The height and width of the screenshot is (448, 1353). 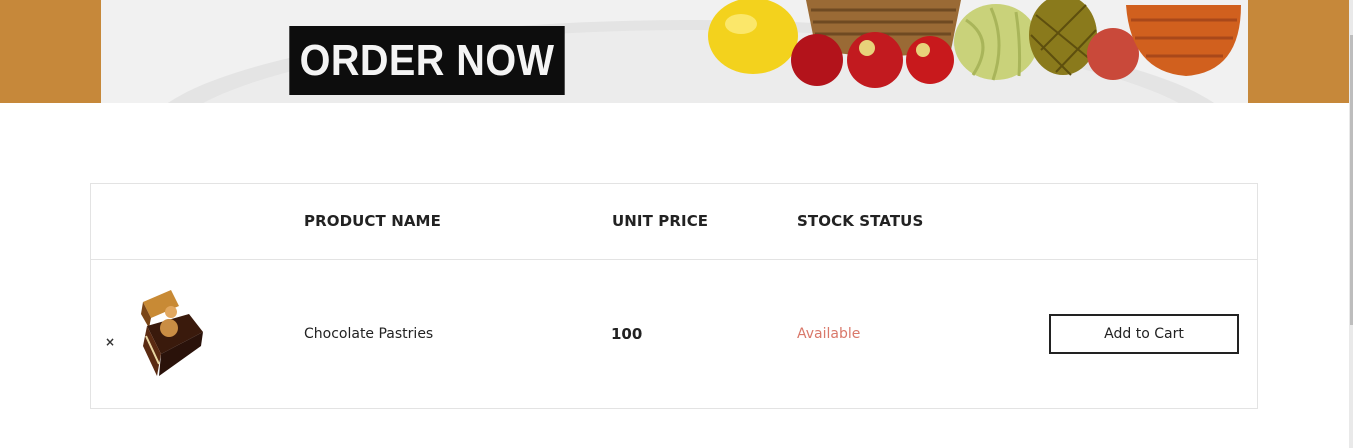 What do you see at coordinates (974, 44) in the screenshot?
I see `fruit-basket-illustration` at bounding box center [974, 44].